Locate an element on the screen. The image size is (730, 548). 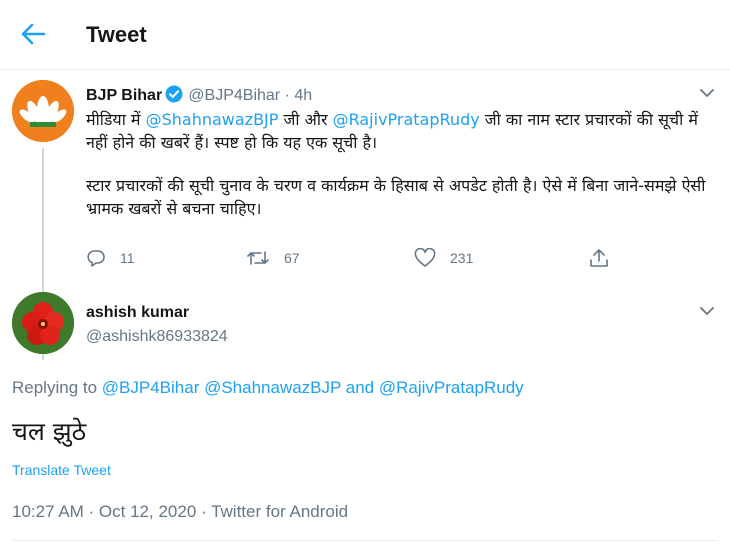
user-avatar is located at coordinates (43, 323).